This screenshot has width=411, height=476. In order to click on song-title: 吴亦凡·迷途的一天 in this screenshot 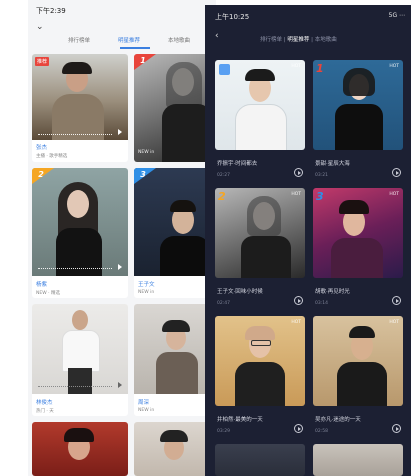, I will do `click(338, 420)`.